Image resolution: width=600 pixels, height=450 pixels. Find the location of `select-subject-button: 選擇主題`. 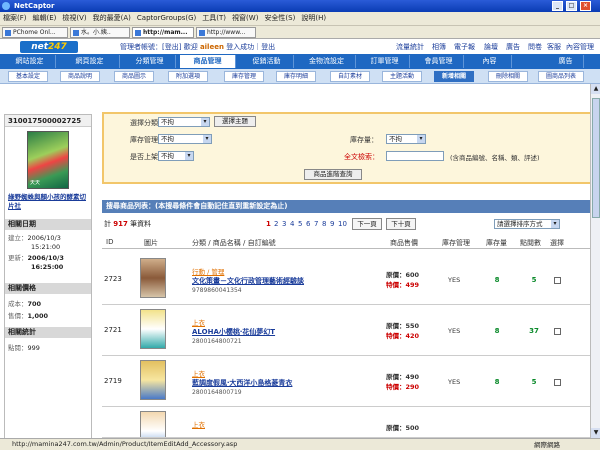

select-subject-button: 選擇主題 is located at coordinates (235, 121).